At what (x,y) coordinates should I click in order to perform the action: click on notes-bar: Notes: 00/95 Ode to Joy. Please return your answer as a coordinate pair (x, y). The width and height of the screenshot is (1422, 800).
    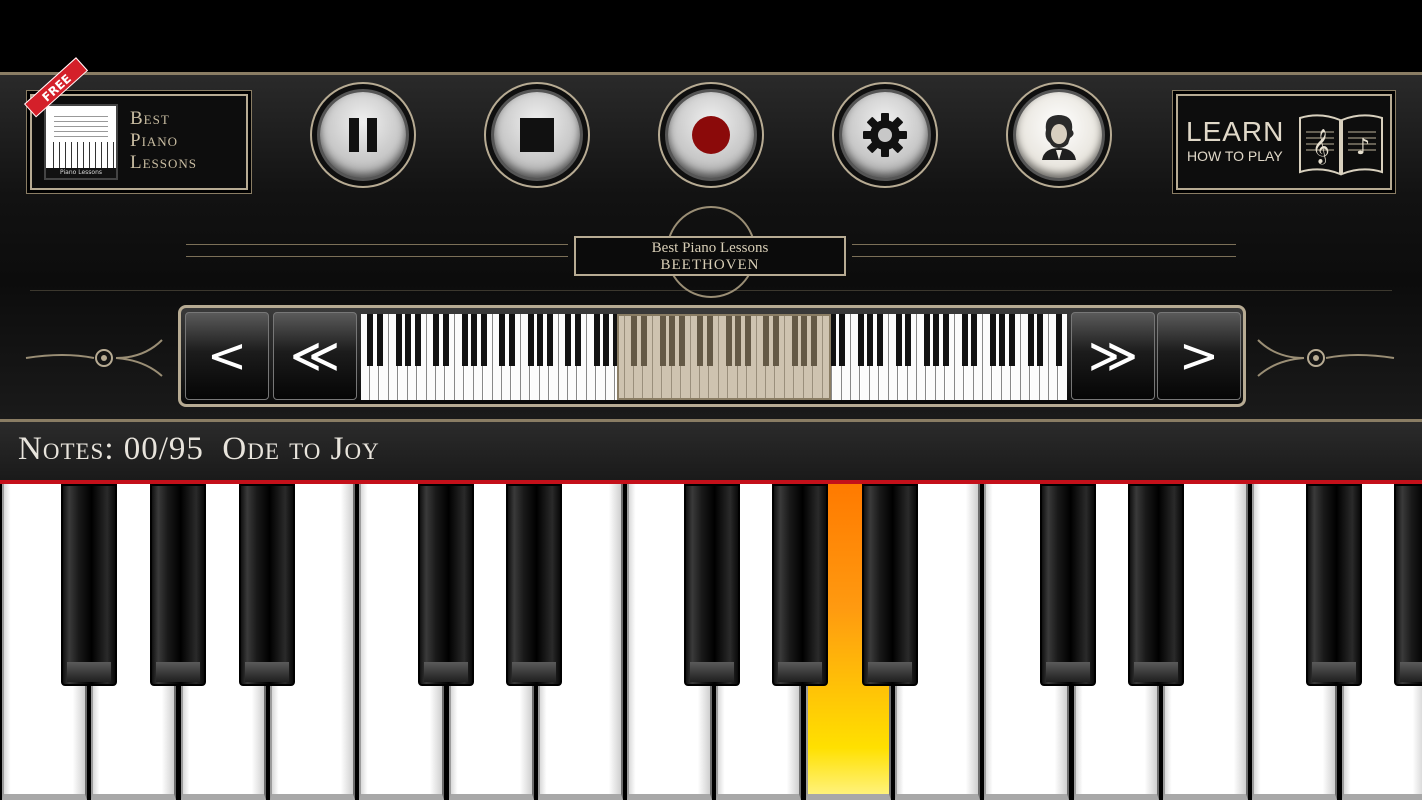
    Looking at the image, I should click on (711, 451).